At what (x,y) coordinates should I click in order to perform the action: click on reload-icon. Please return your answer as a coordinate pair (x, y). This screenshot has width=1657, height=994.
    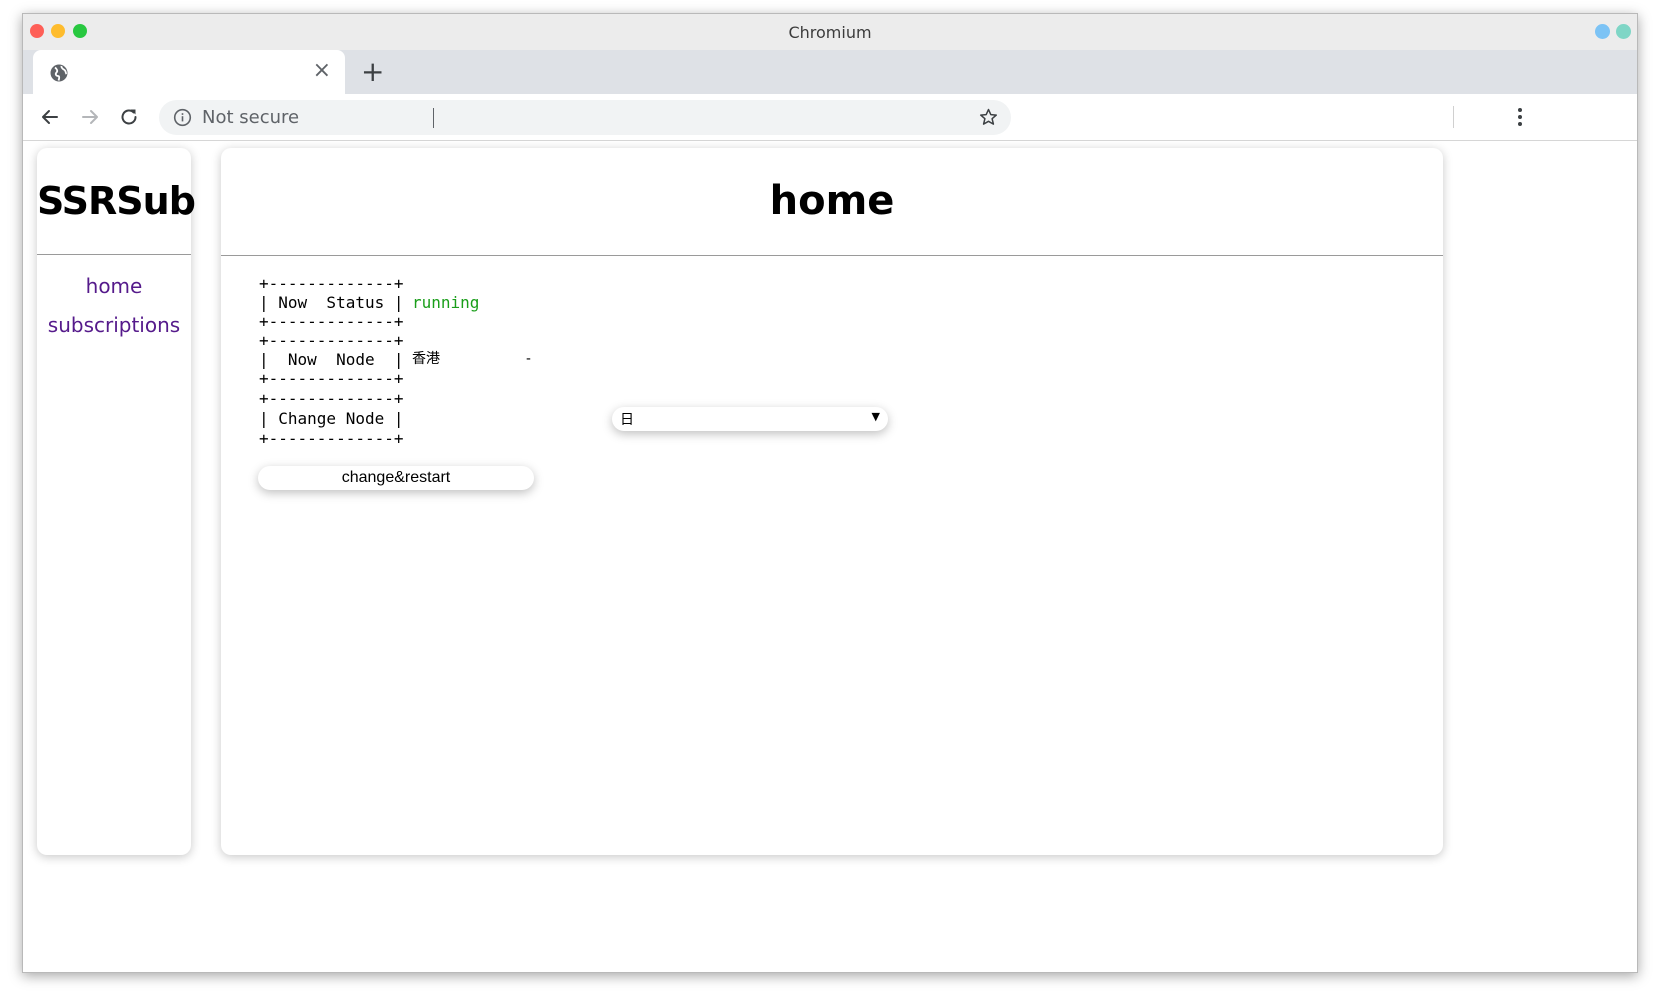
    Looking at the image, I should click on (129, 117).